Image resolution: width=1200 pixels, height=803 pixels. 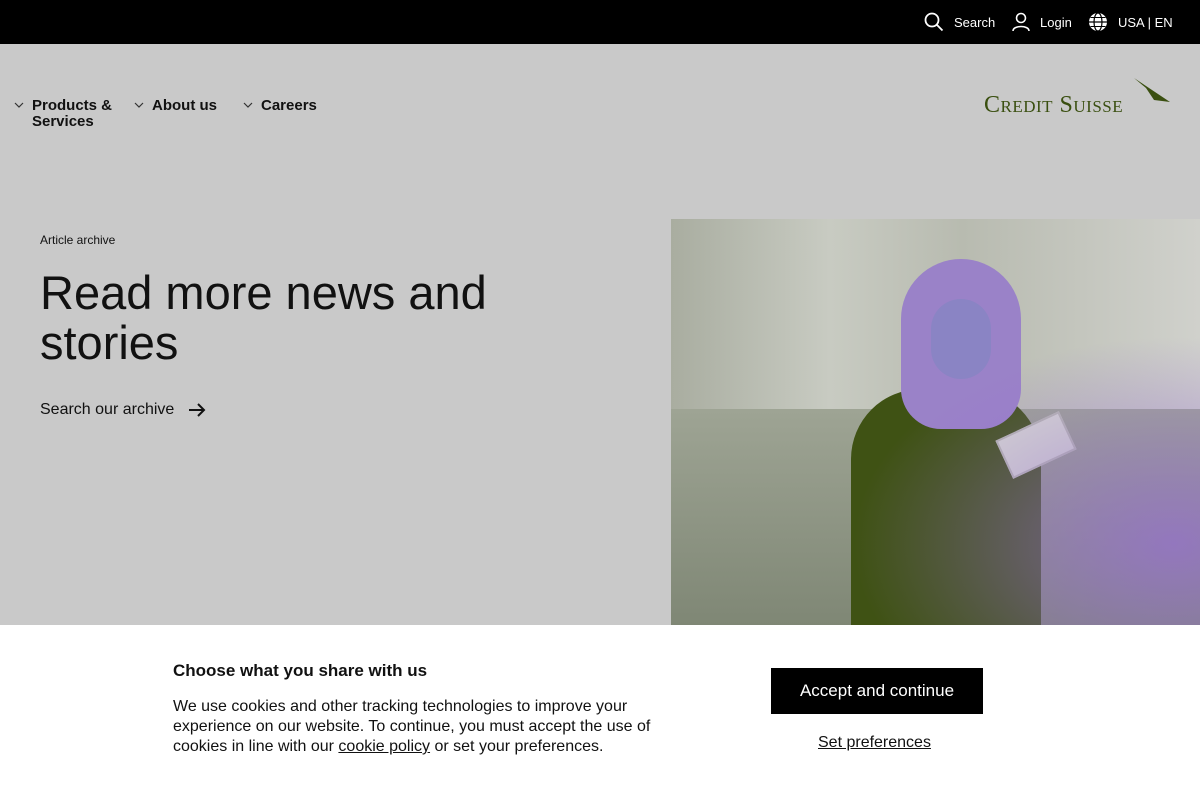 What do you see at coordinates (1145, 22) in the screenshot?
I see `language-label: USA | EN` at bounding box center [1145, 22].